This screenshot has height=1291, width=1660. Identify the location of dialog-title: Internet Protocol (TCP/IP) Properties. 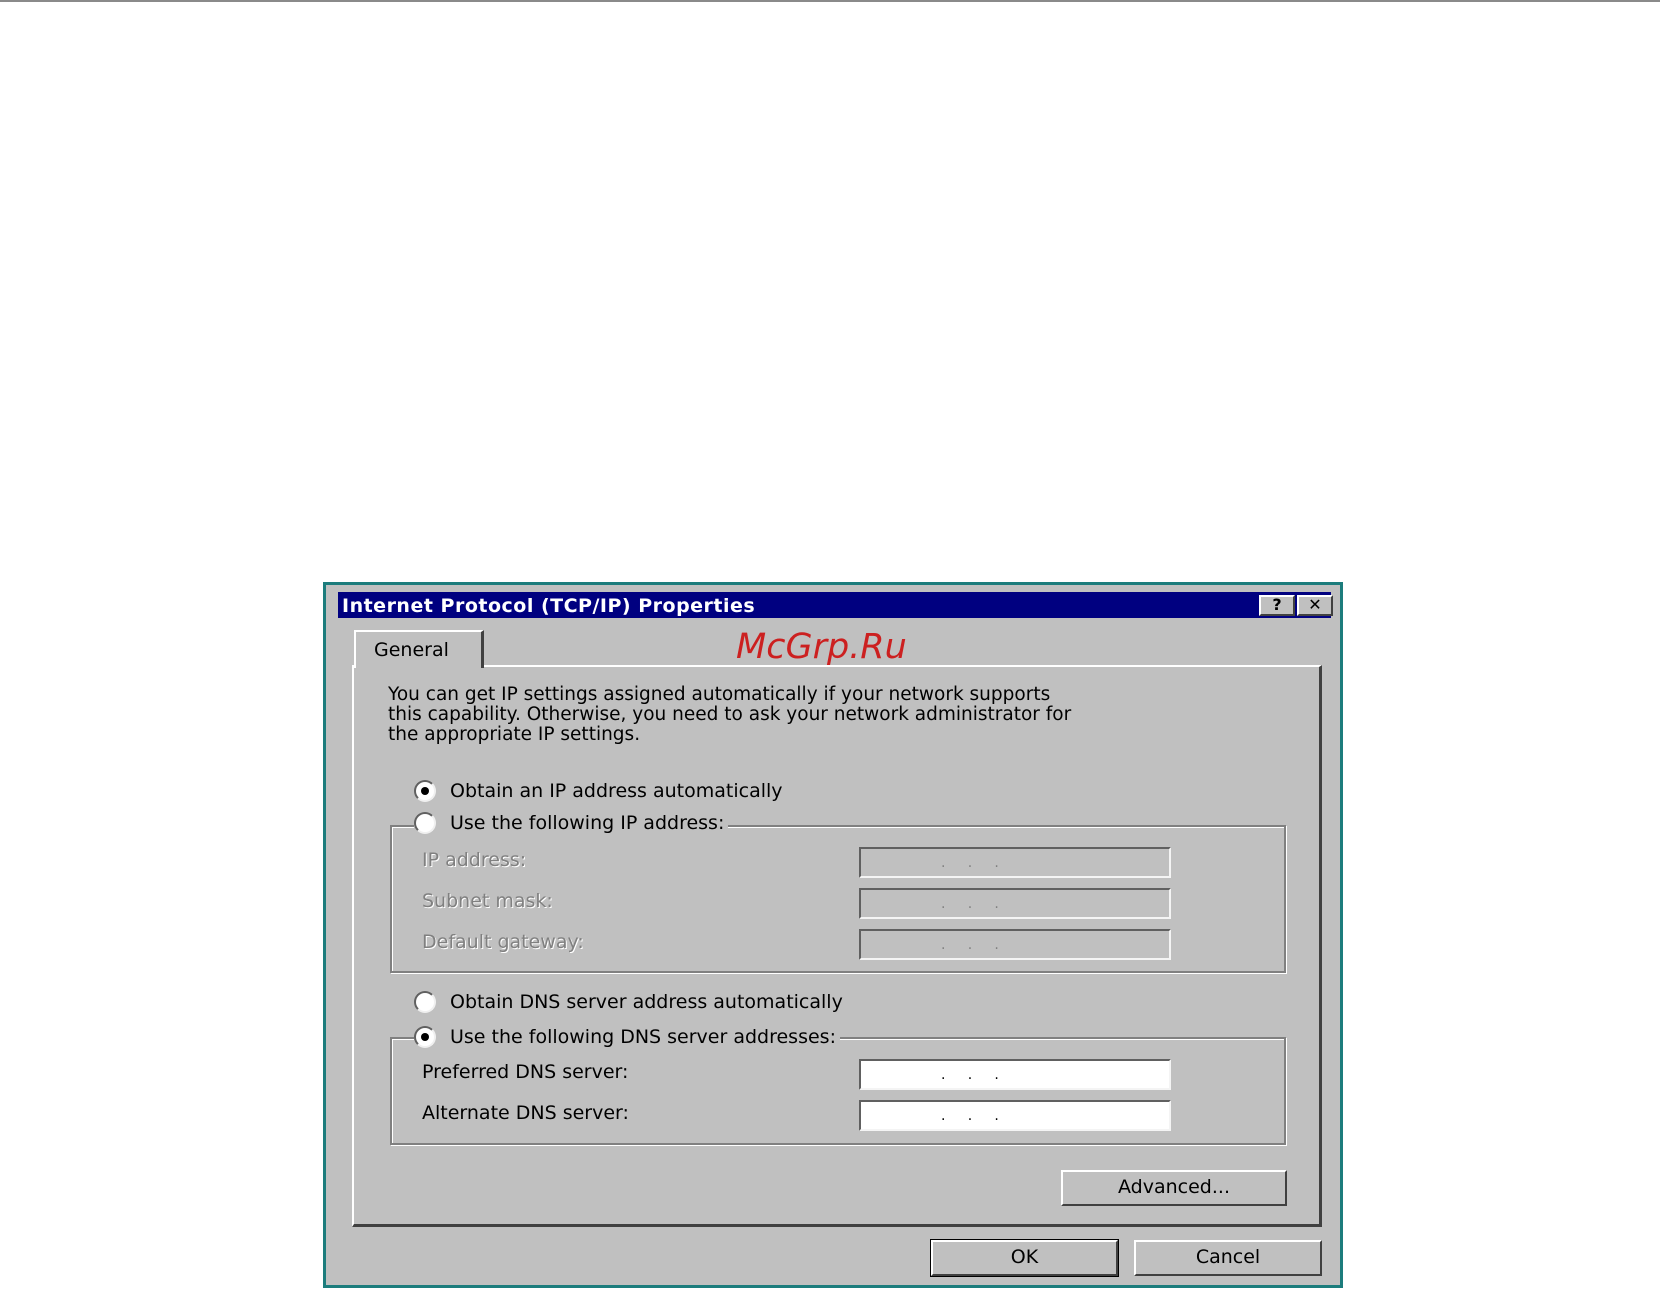
(549, 606).